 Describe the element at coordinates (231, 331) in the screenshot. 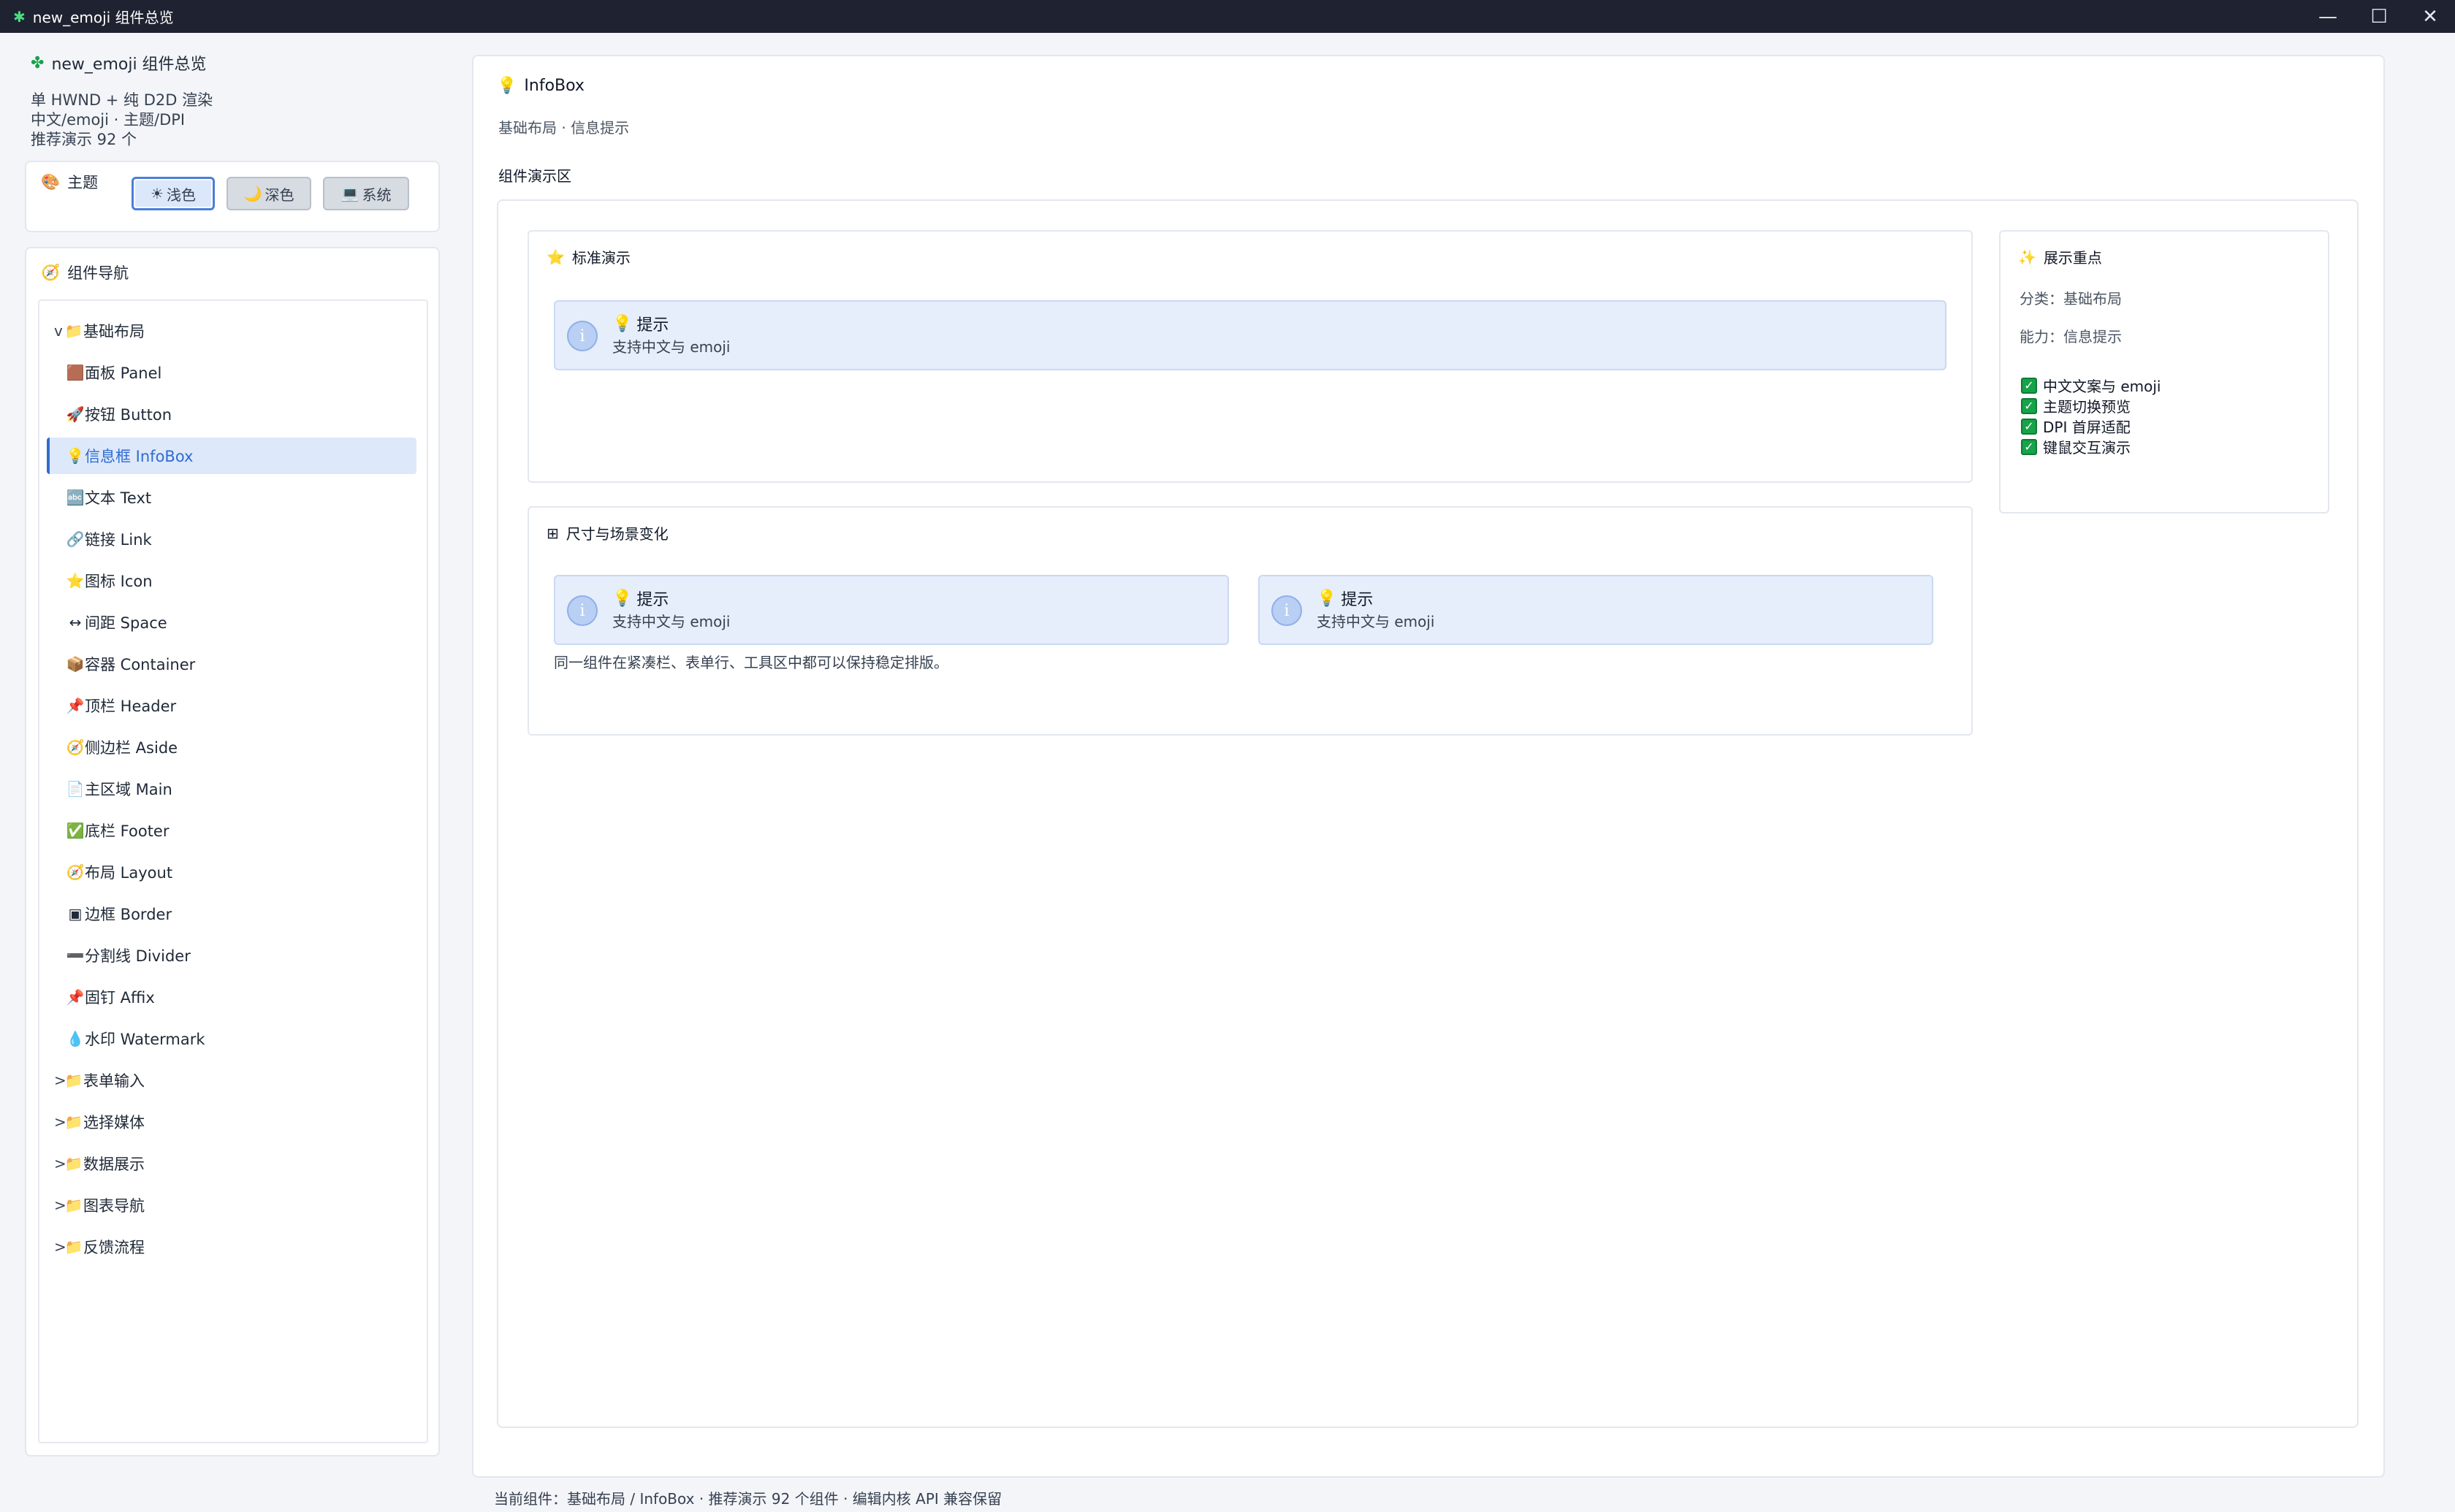

I see `nav-group: v 📁 基础布局` at that location.